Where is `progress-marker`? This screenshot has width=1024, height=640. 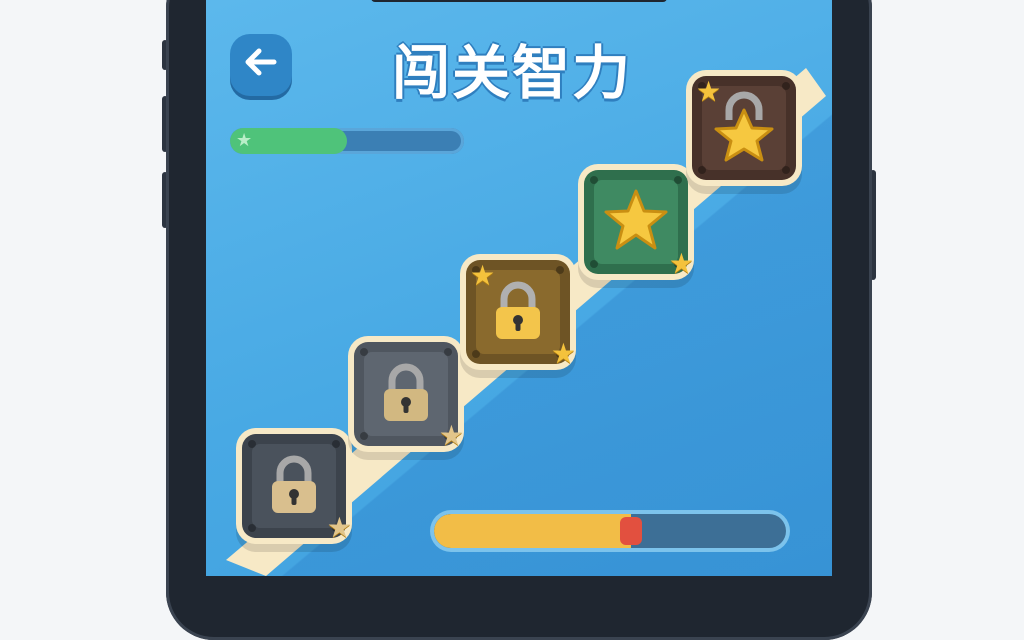 progress-marker is located at coordinates (631, 531).